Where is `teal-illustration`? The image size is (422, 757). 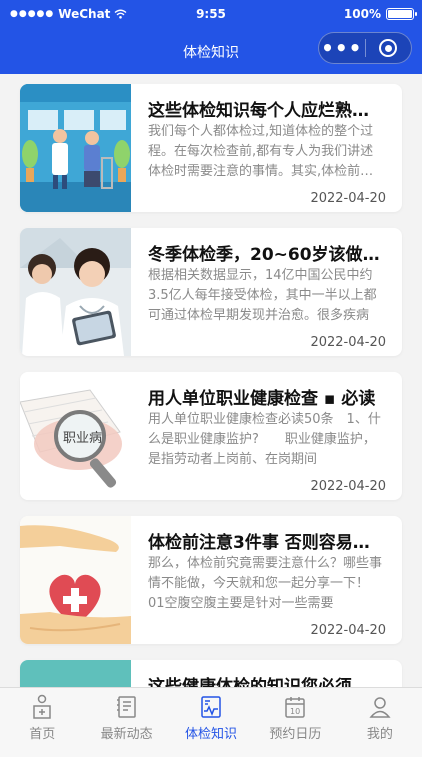
teal-illustration is located at coordinates (75, 673).